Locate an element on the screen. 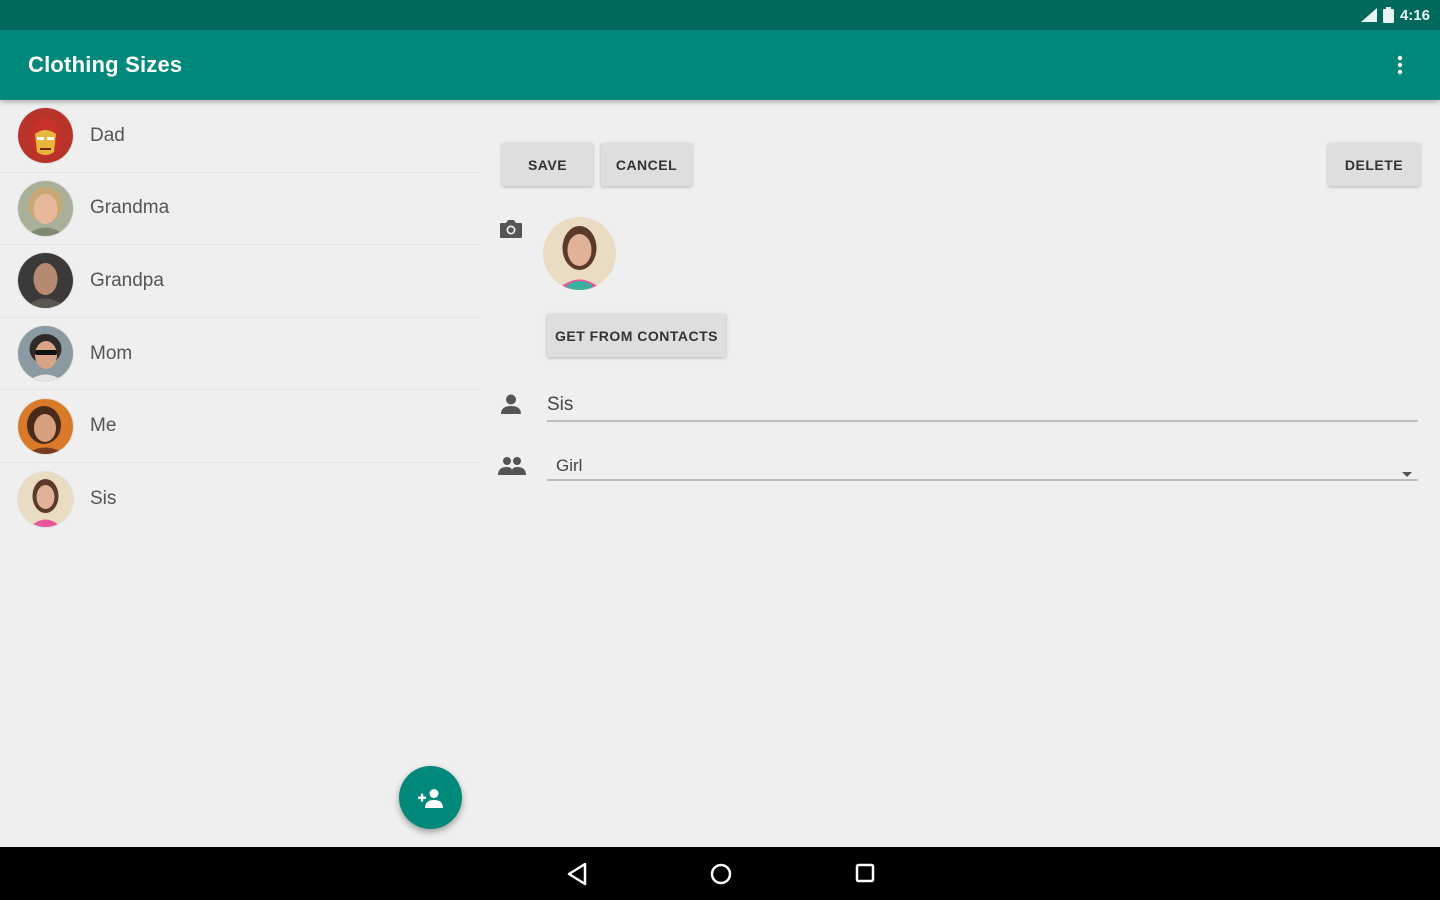 Image resolution: width=1440 pixels, height=900 pixels. add-person-button is located at coordinates (430, 797).